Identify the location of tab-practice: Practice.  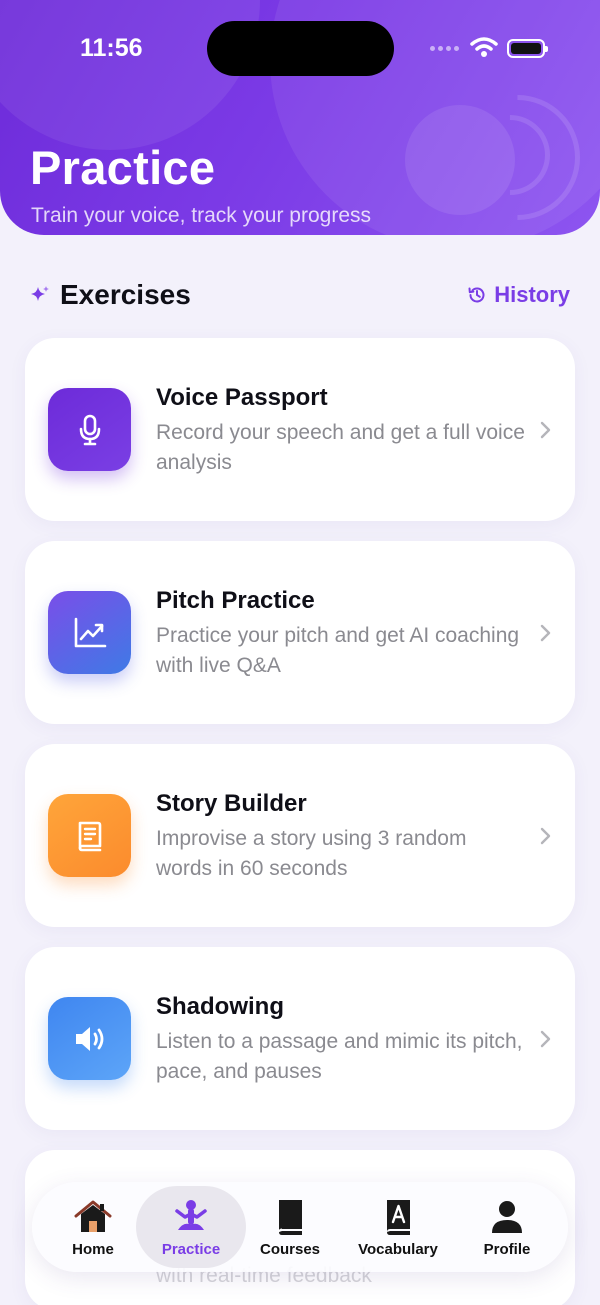
(191, 1227).